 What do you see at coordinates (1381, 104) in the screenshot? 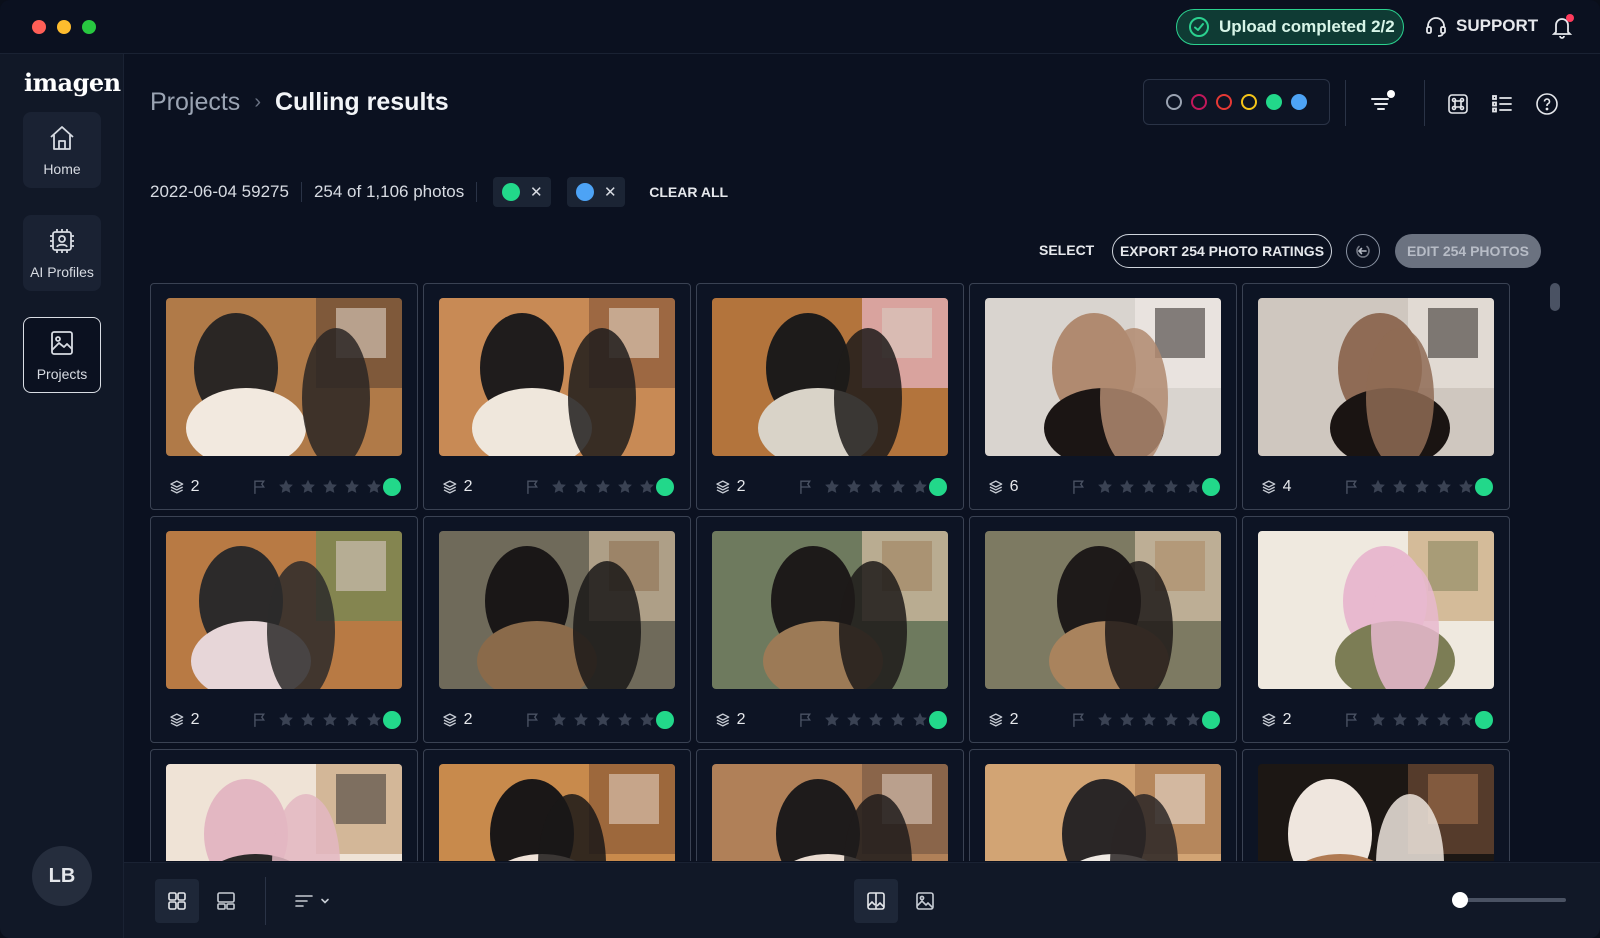
I see `filter-button` at bounding box center [1381, 104].